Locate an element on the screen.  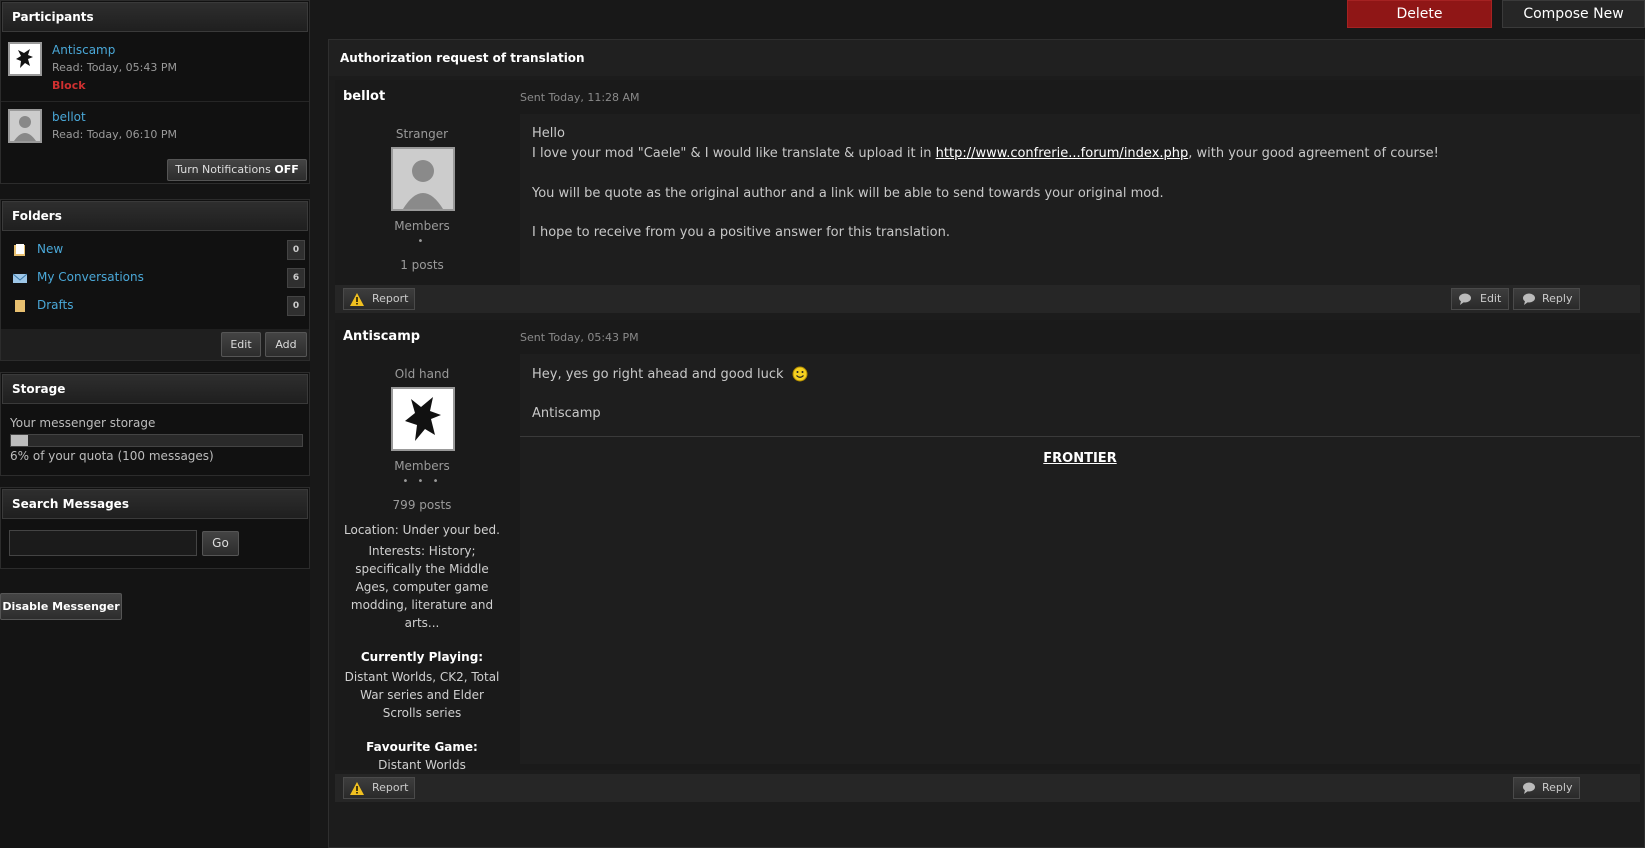
disable-messenger-button: Disable Messenger is located at coordinates (61, 606).